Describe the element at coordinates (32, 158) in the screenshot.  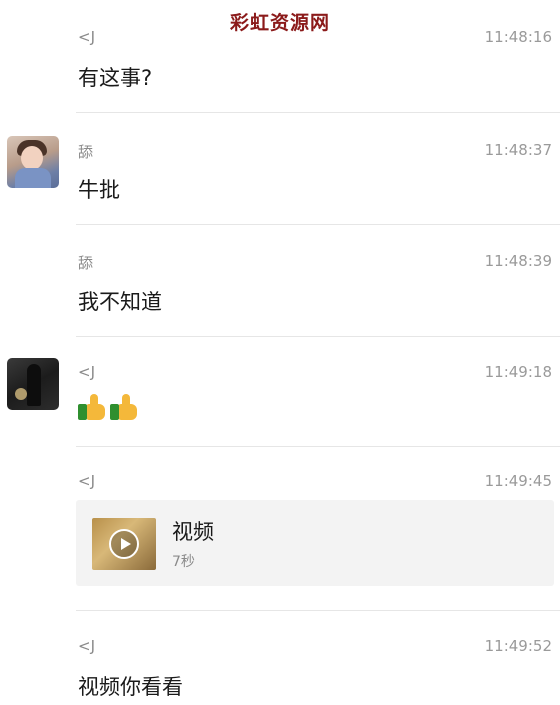
I see `avatar-face` at that location.